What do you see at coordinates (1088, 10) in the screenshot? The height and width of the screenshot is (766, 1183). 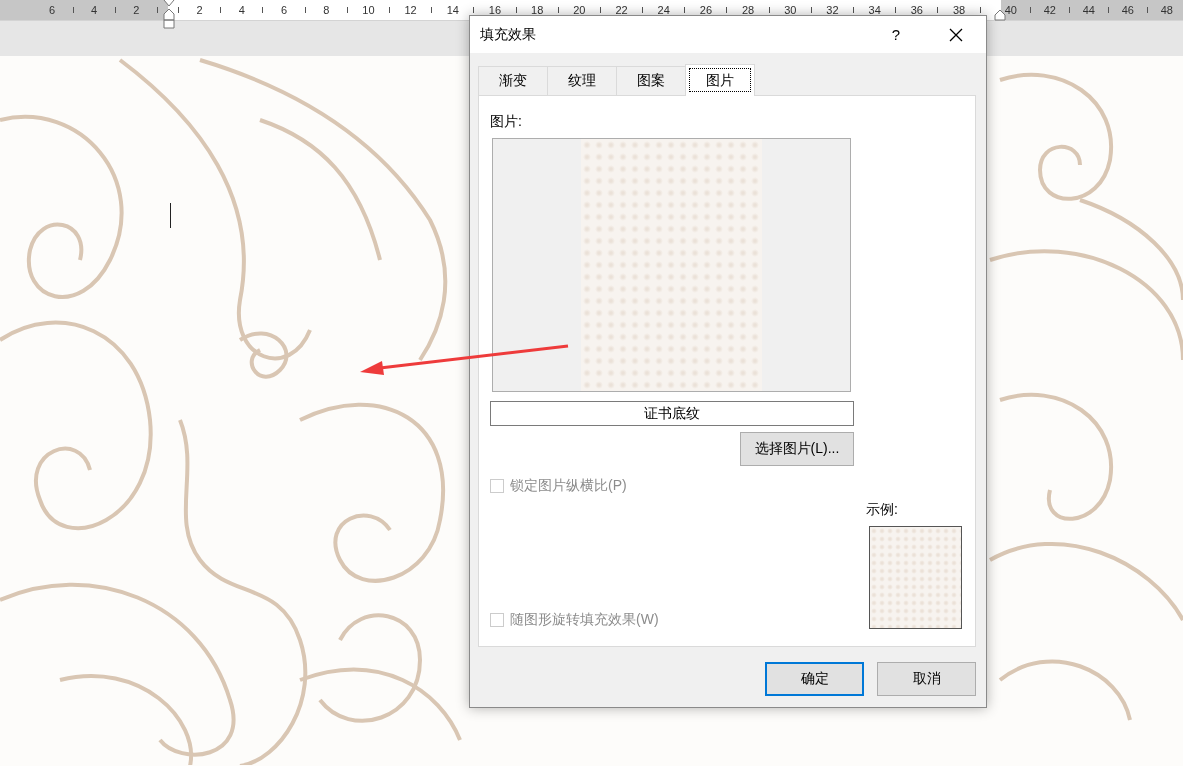 I see `ruler-number: 44` at bounding box center [1088, 10].